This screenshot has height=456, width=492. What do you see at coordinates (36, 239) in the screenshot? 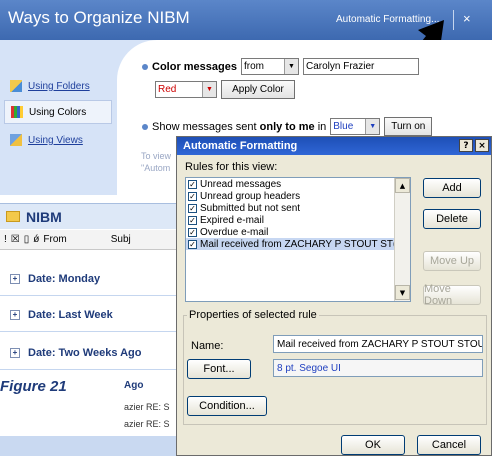
I see `attachment-icon: ǿ` at bounding box center [36, 239].